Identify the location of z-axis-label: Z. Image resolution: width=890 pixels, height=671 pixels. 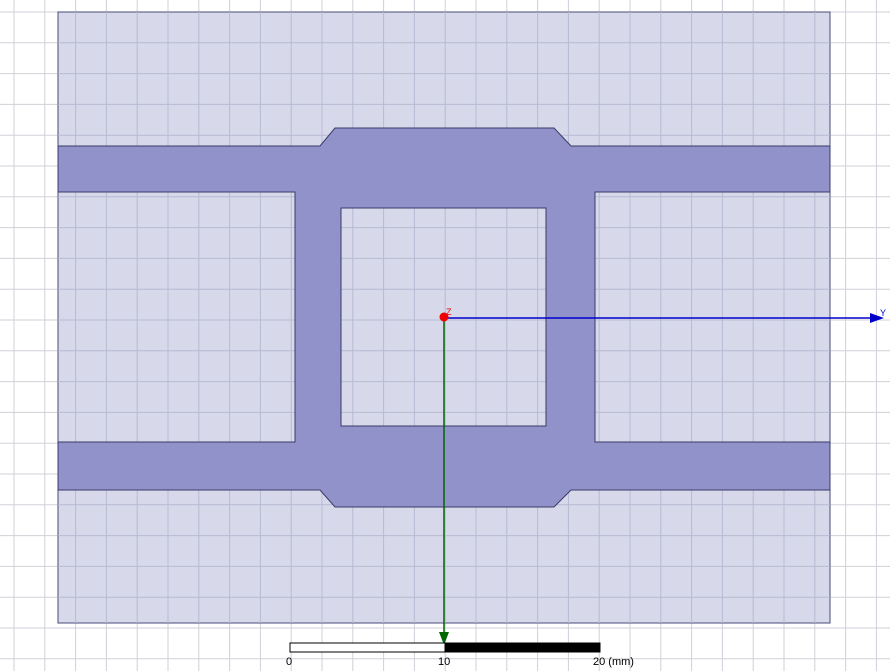
(449, 312).